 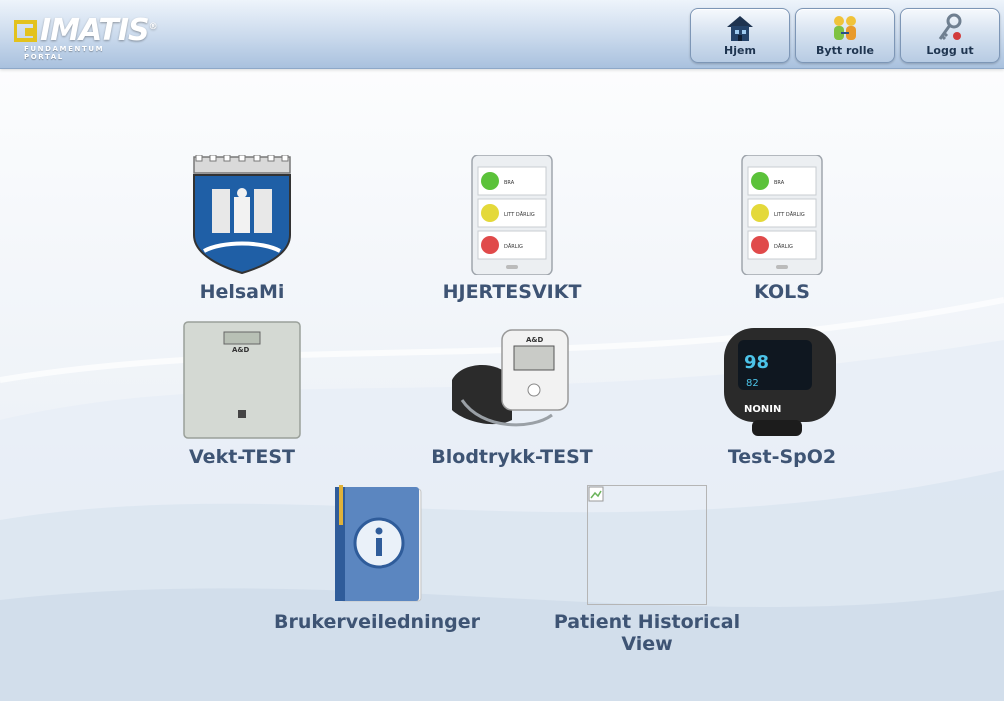 What do you see at coordinates (845, 28) in the screenshot?
I see `switch-role-icon` at bounding box center [845, 28].